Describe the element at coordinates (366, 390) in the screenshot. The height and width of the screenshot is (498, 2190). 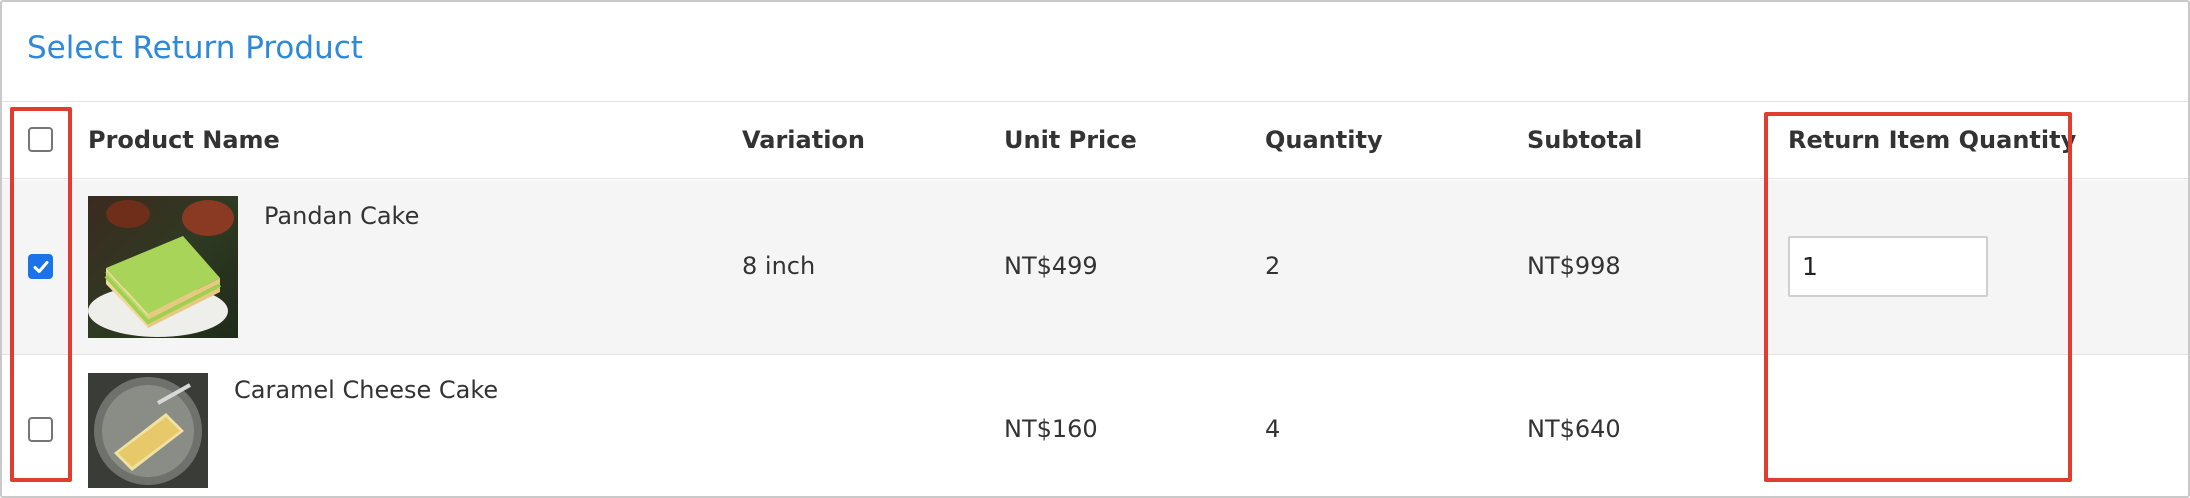
I see `product-name: Caramel Cheese Cake` at that location.